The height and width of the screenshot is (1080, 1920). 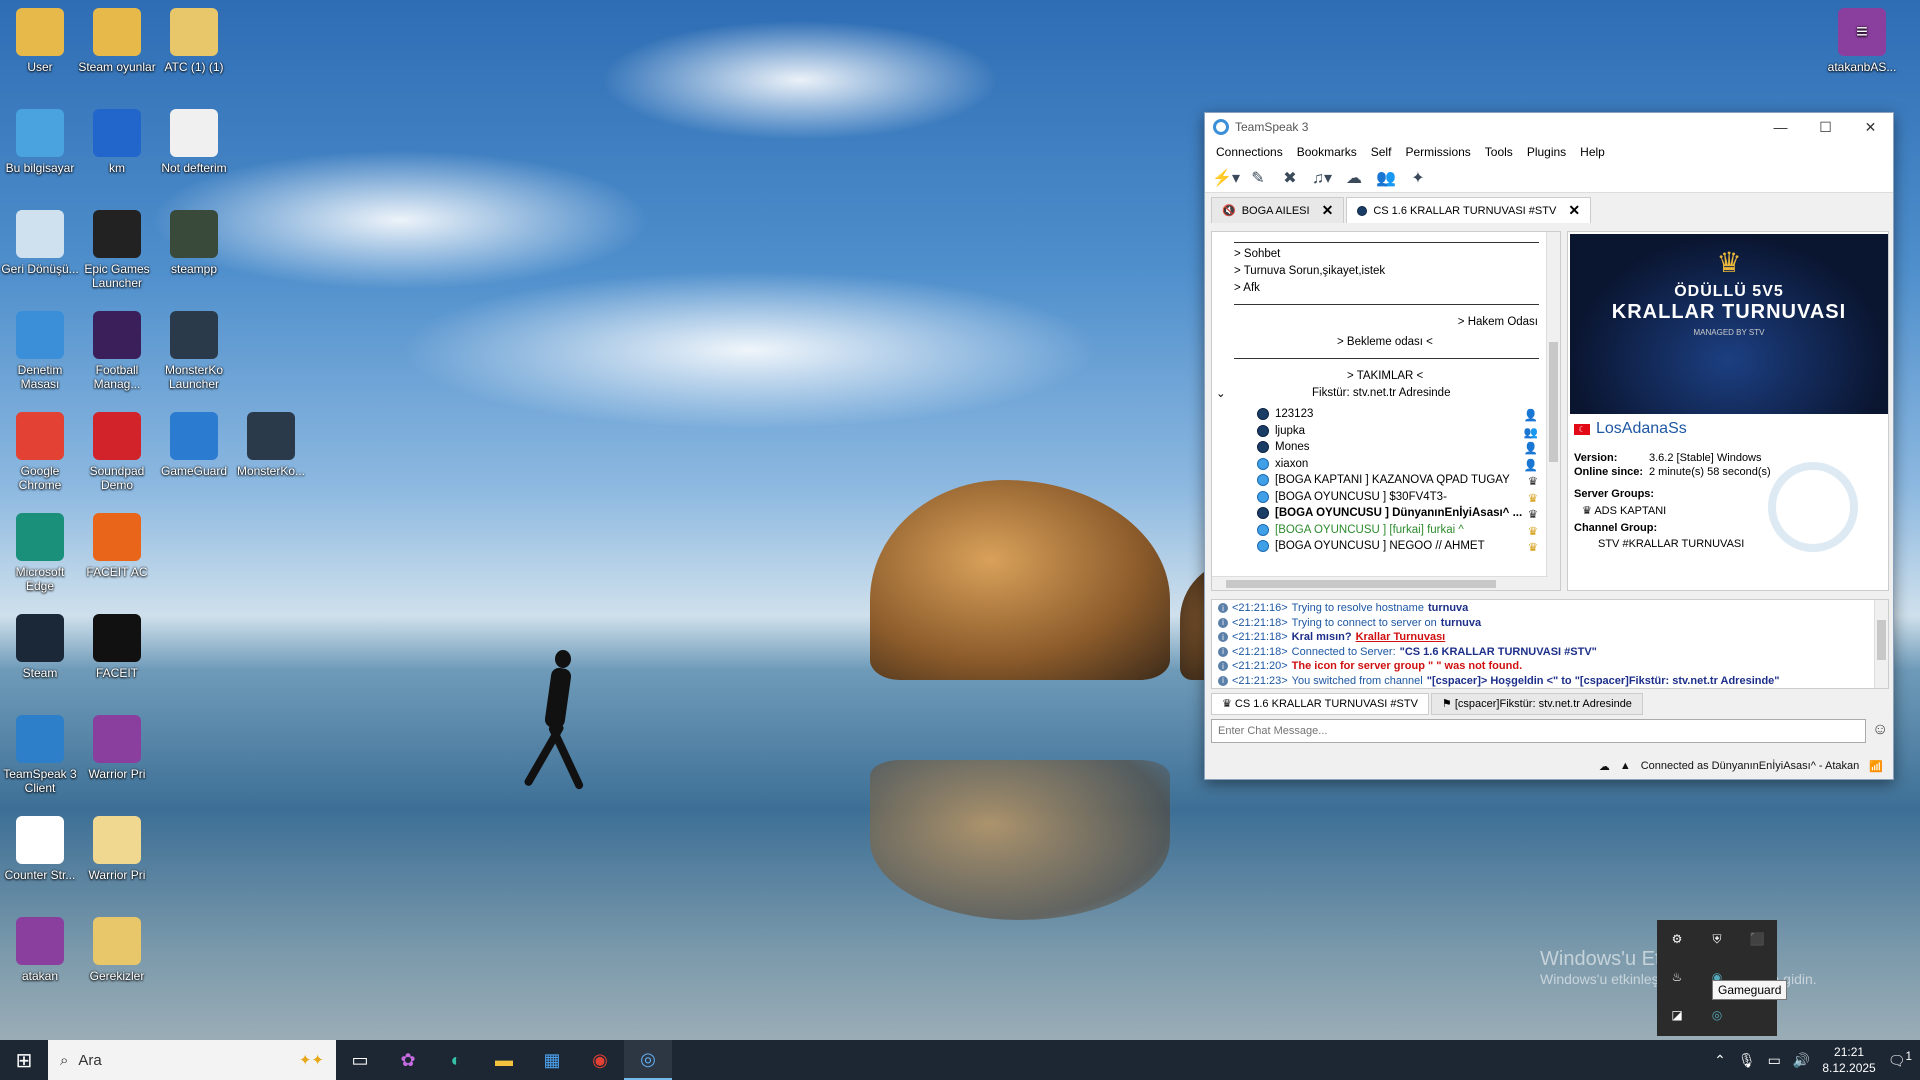 I want to click on window-titlebar: TeamSpeak 3 — ☐ ✕, so click(x=1549, y=127).